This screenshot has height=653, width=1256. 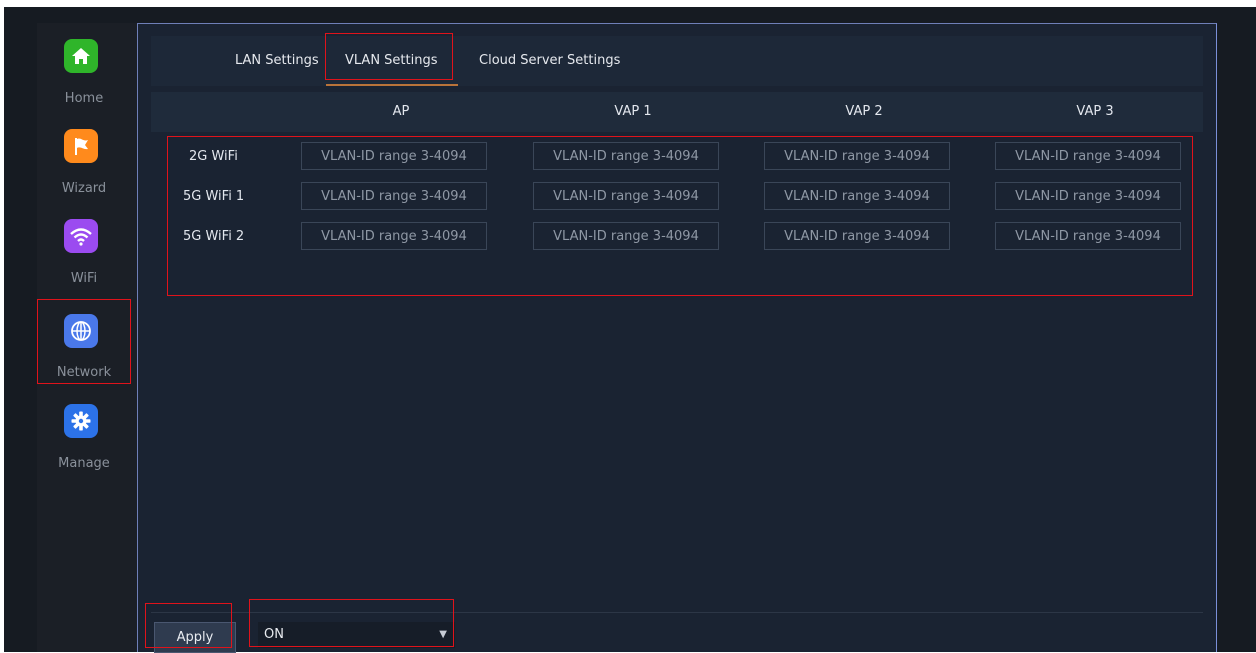 What do you see at coordinates (394, 196) in the screenshot?
I see `vlan-input-5g1-ap` at bounding box center [394, 196].